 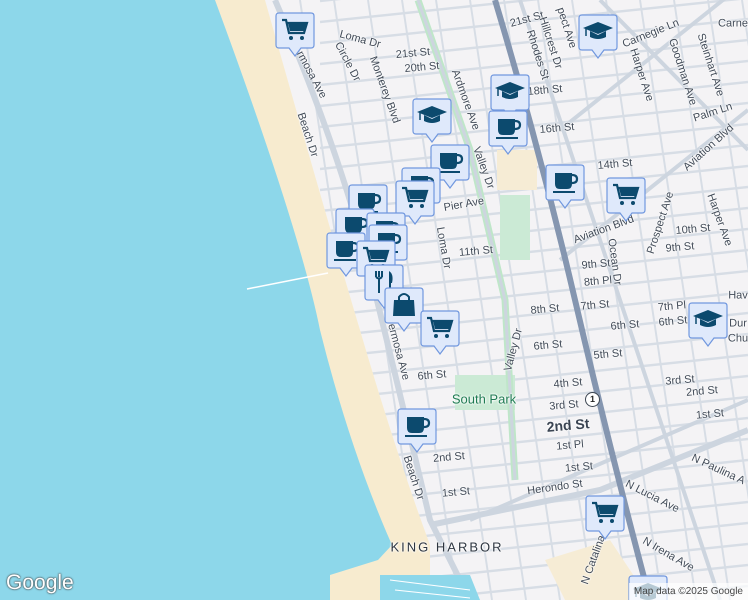 I want to click on street-label: 11th St, so click(x=476, y=252).